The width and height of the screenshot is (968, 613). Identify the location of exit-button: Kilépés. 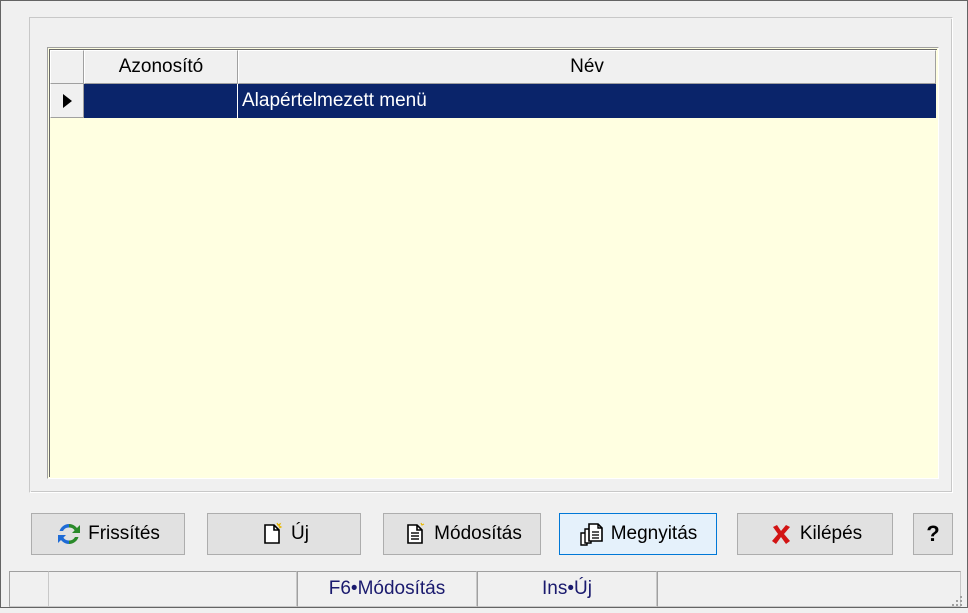
(815, 534).